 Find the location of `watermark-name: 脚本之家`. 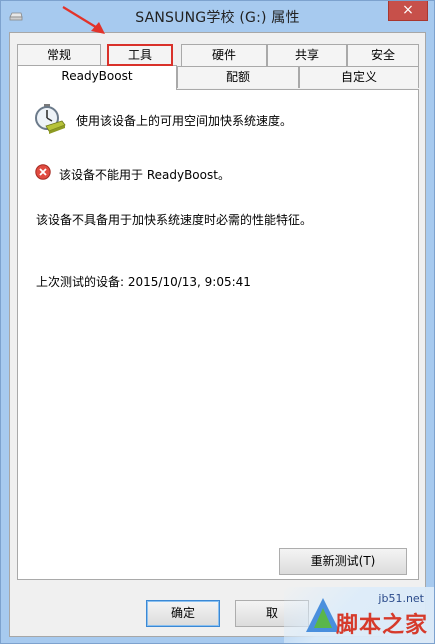

watermark-name: 脚本之家 is located at coordinates (381, 625).